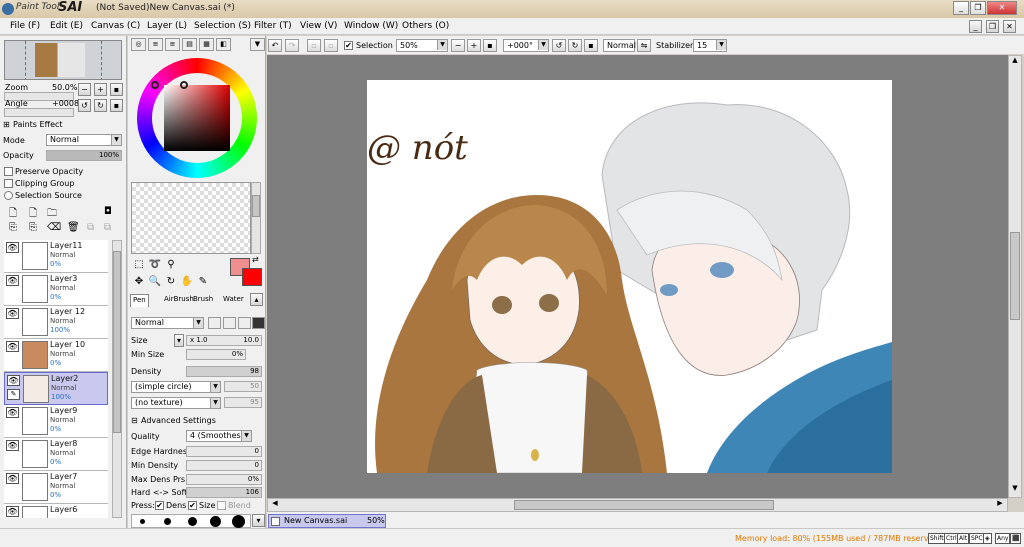 This screenshot has height=547, width=1024. What do you see at coordinates (176, 387) in the screenshot?
I see `brush-shape-select: (simple circle) ▼` at bounding box center [176, 387].